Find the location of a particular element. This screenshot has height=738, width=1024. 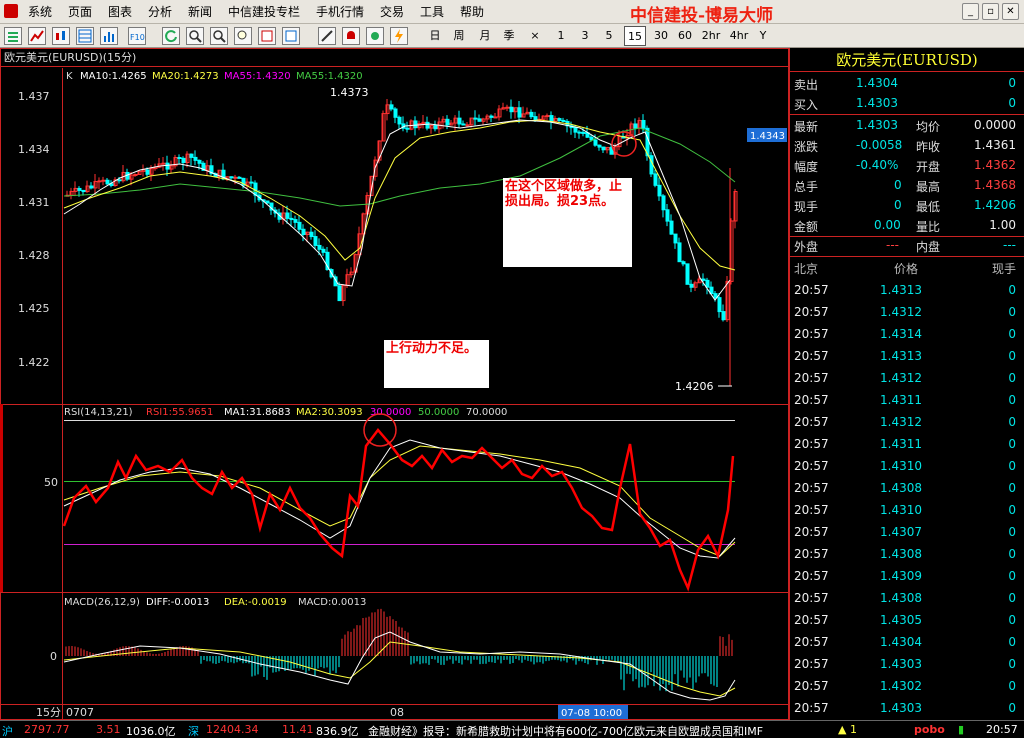

macd-value: MACD:0.0013 is located at coordinates (332, 602).